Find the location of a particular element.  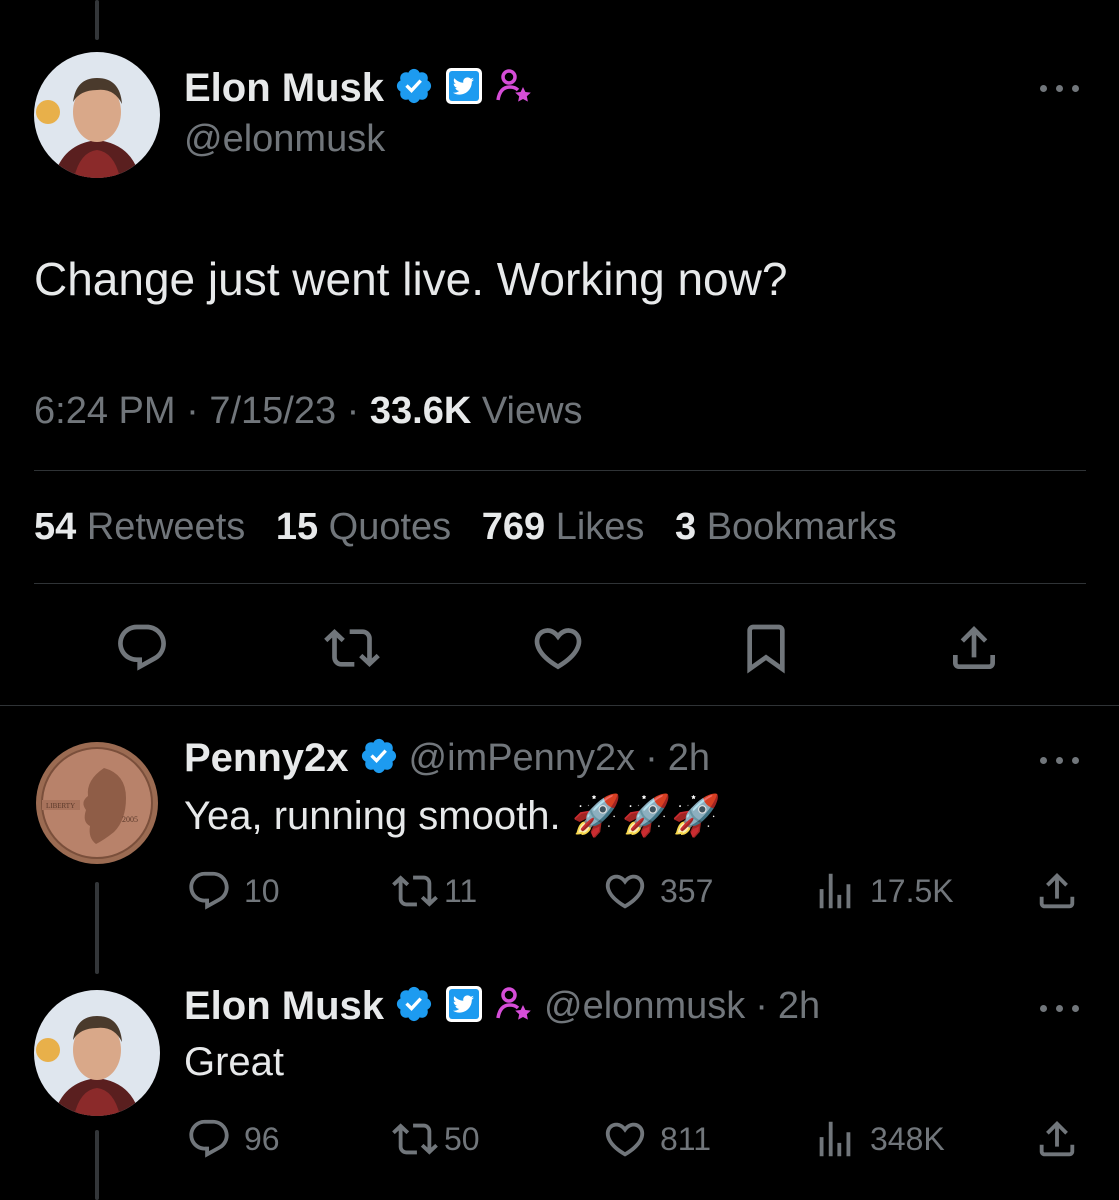

stat-bookmarks: 3 Bookmarks is located at coordinates (786, 527).